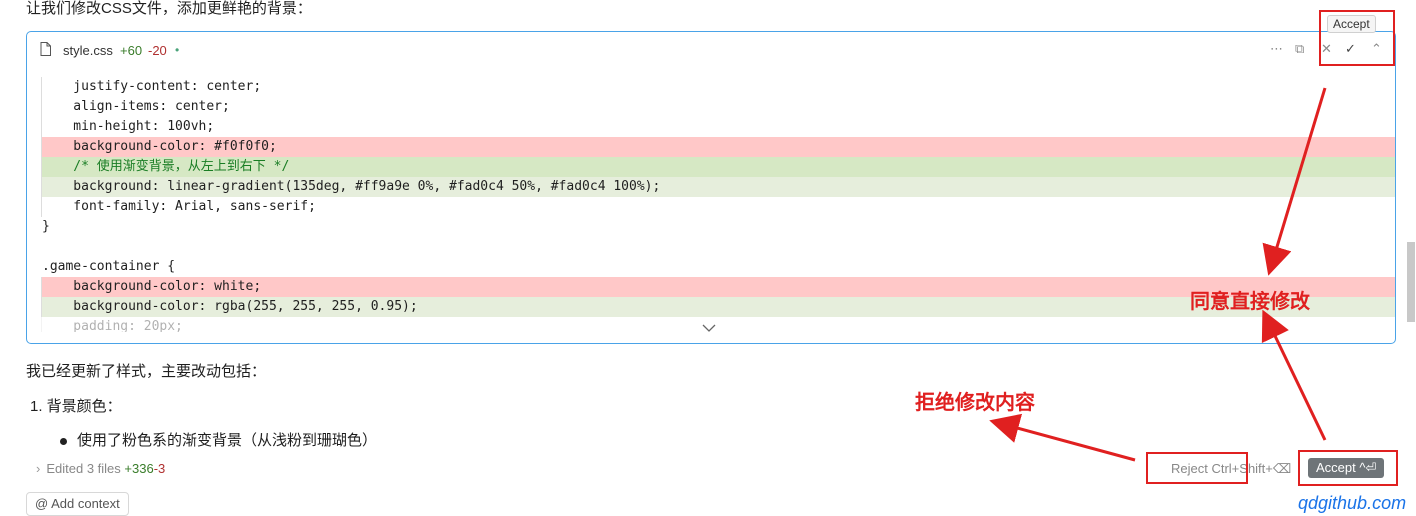 This screenshot has height=516, width=1416. Describe the element at coordinates (1299, 49) in the screenshot. I see `copy-icon: ⧉` at that location.